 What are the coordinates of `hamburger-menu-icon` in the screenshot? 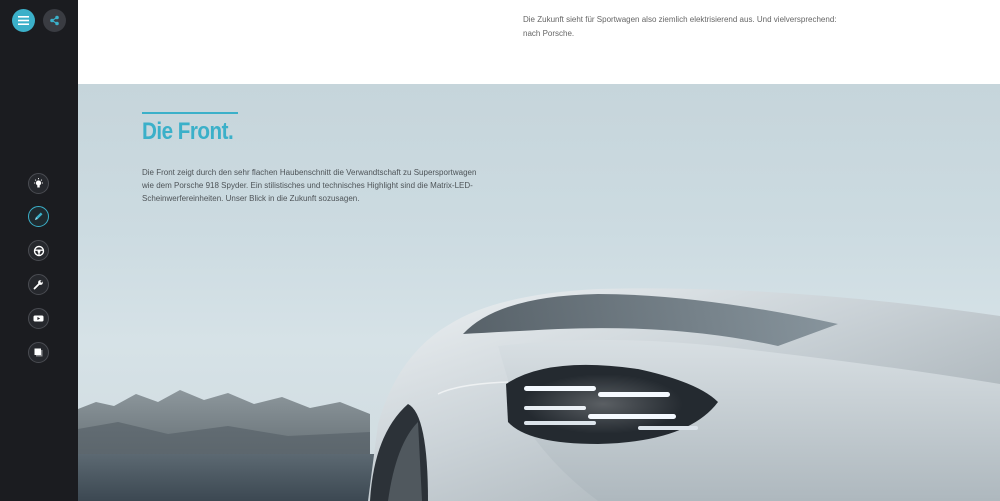 It's located at (23, 20).